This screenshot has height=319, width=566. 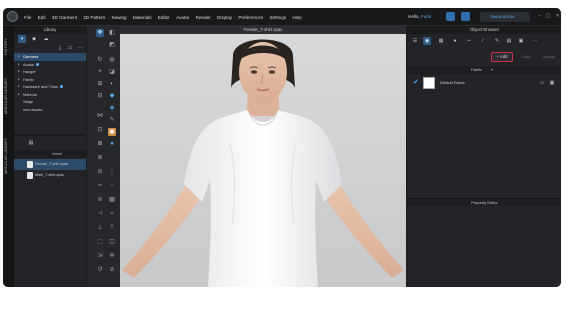 I want to click on menu-sewing: Sewing, so click(x=119, y=17).